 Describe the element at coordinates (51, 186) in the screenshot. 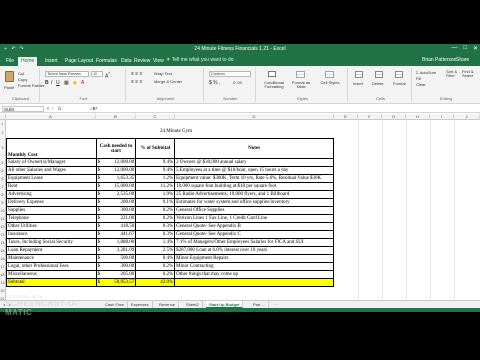

I see `cost-item-cell: Rent` at that location.